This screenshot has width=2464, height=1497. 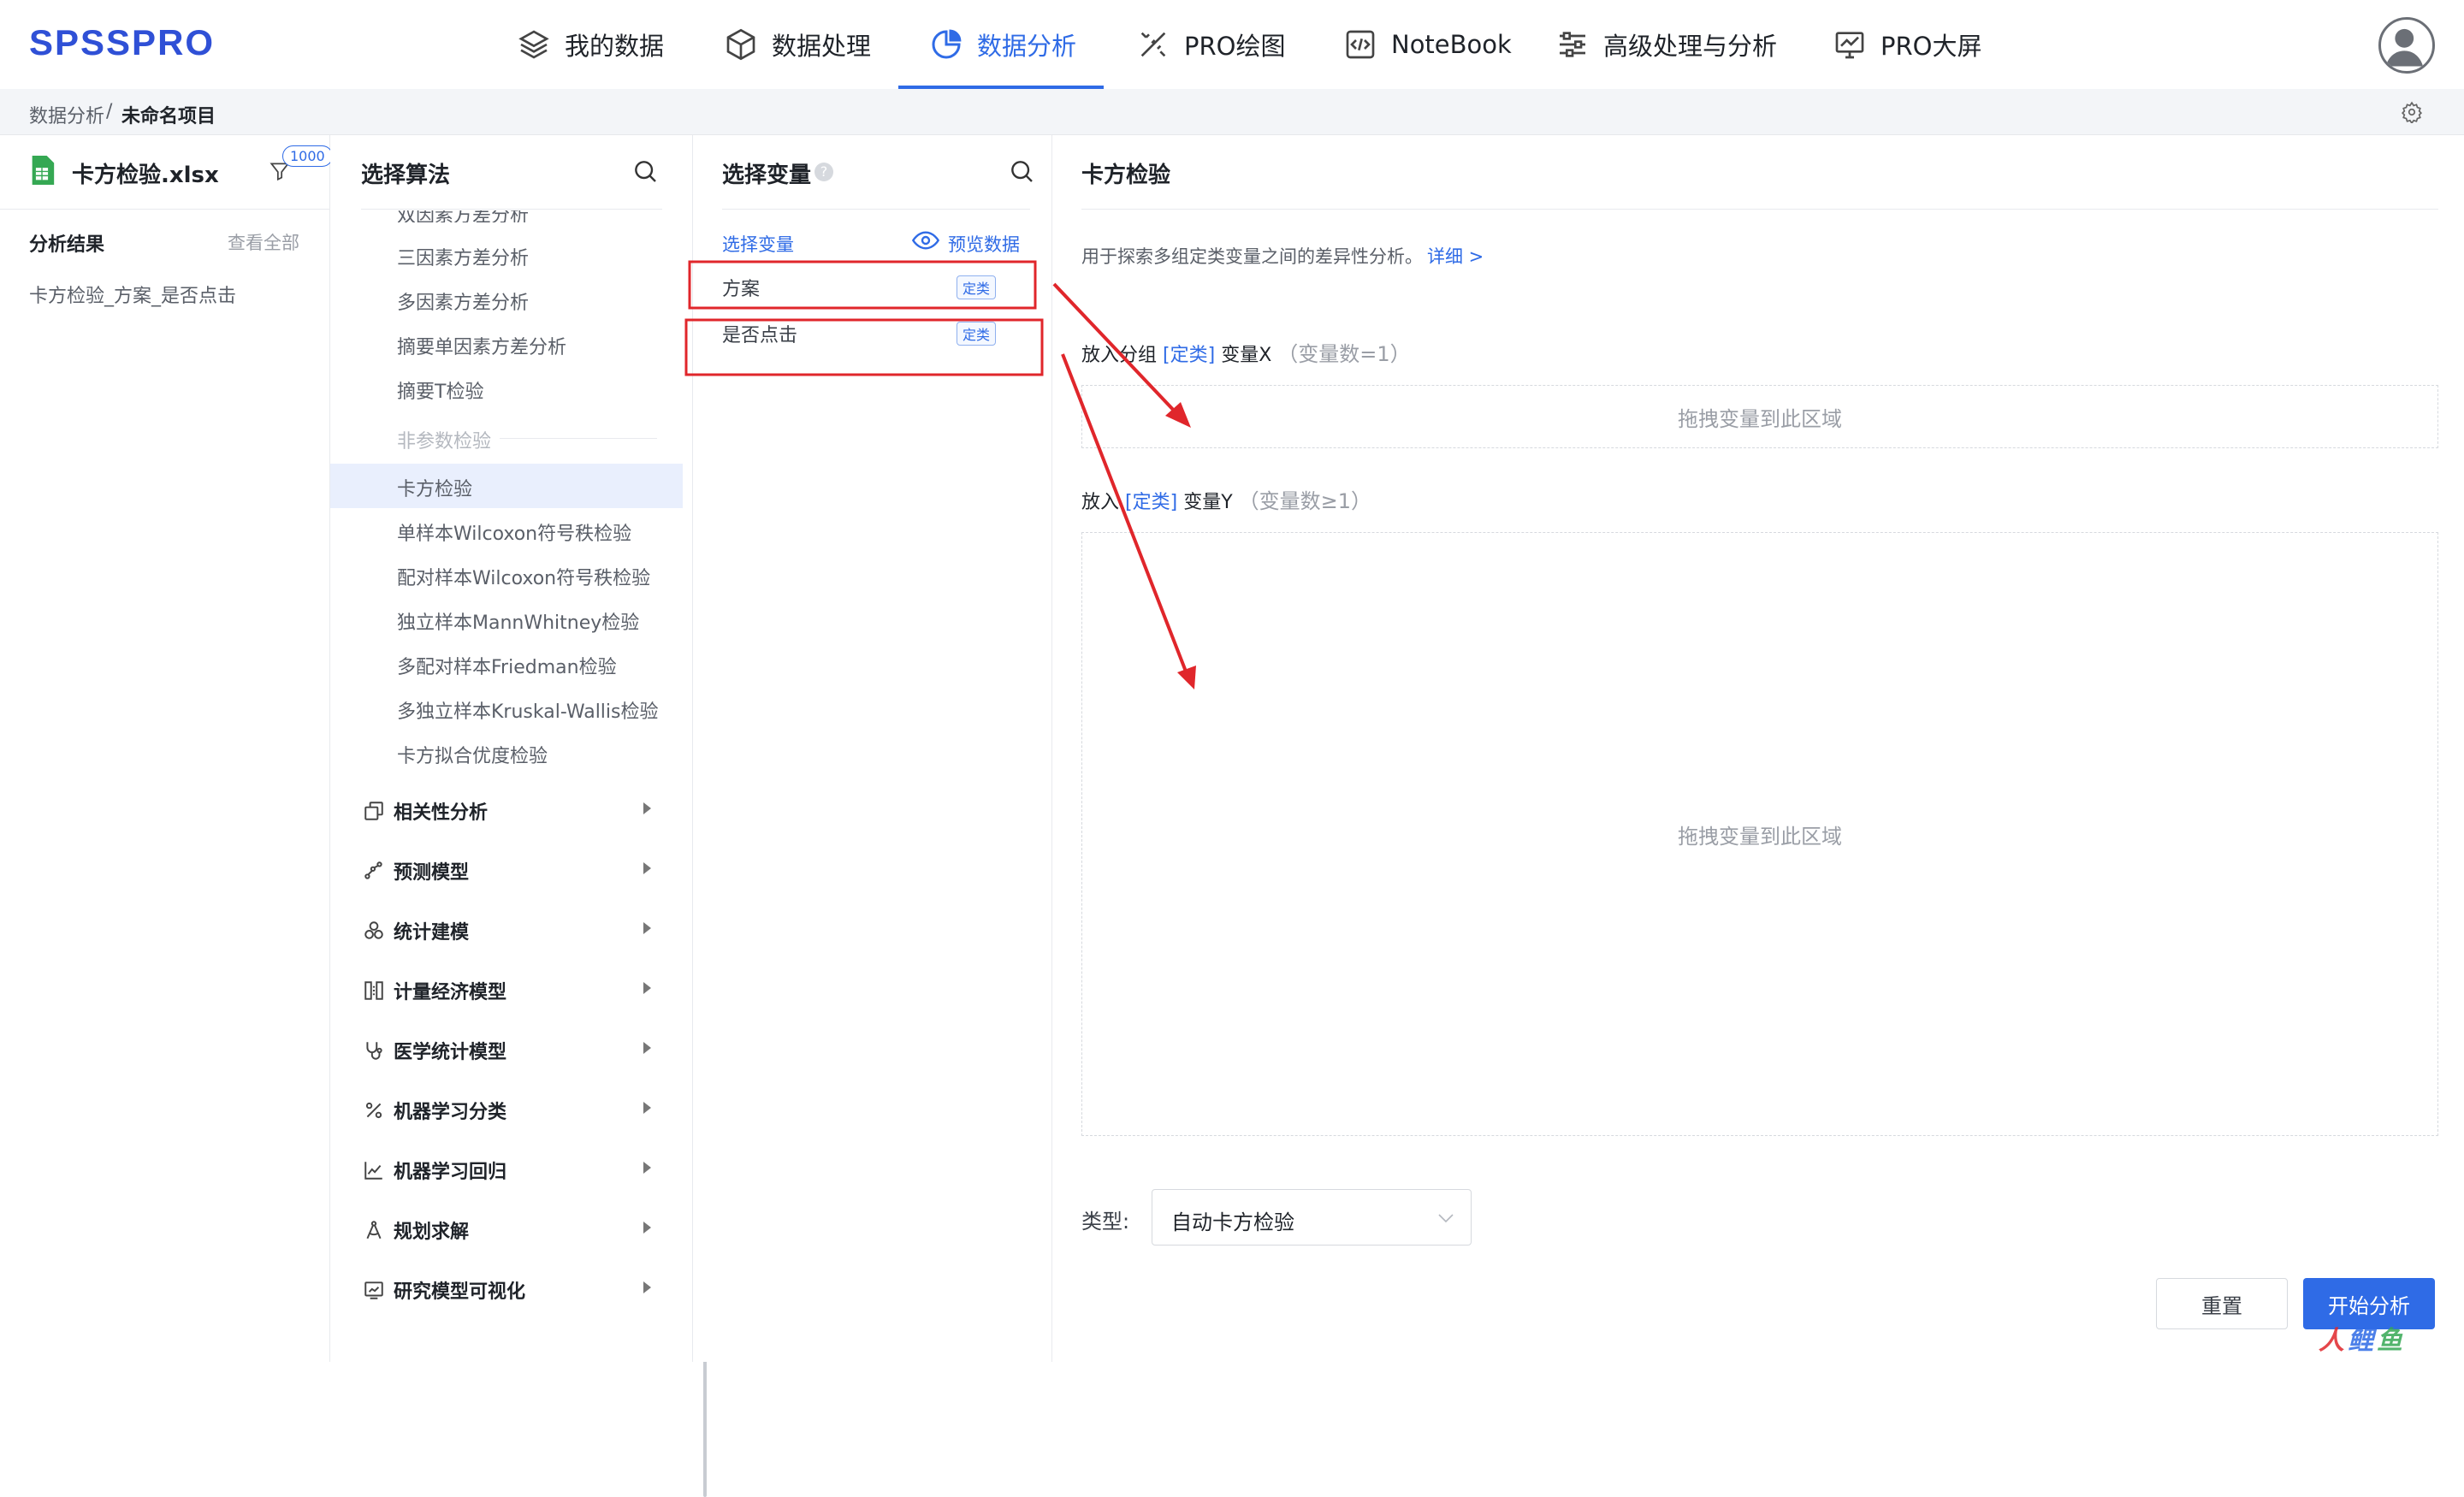 I want to click on algorithm-item: 多独立样本Kruskal-Wallis检验, so click(x=528, y=710).